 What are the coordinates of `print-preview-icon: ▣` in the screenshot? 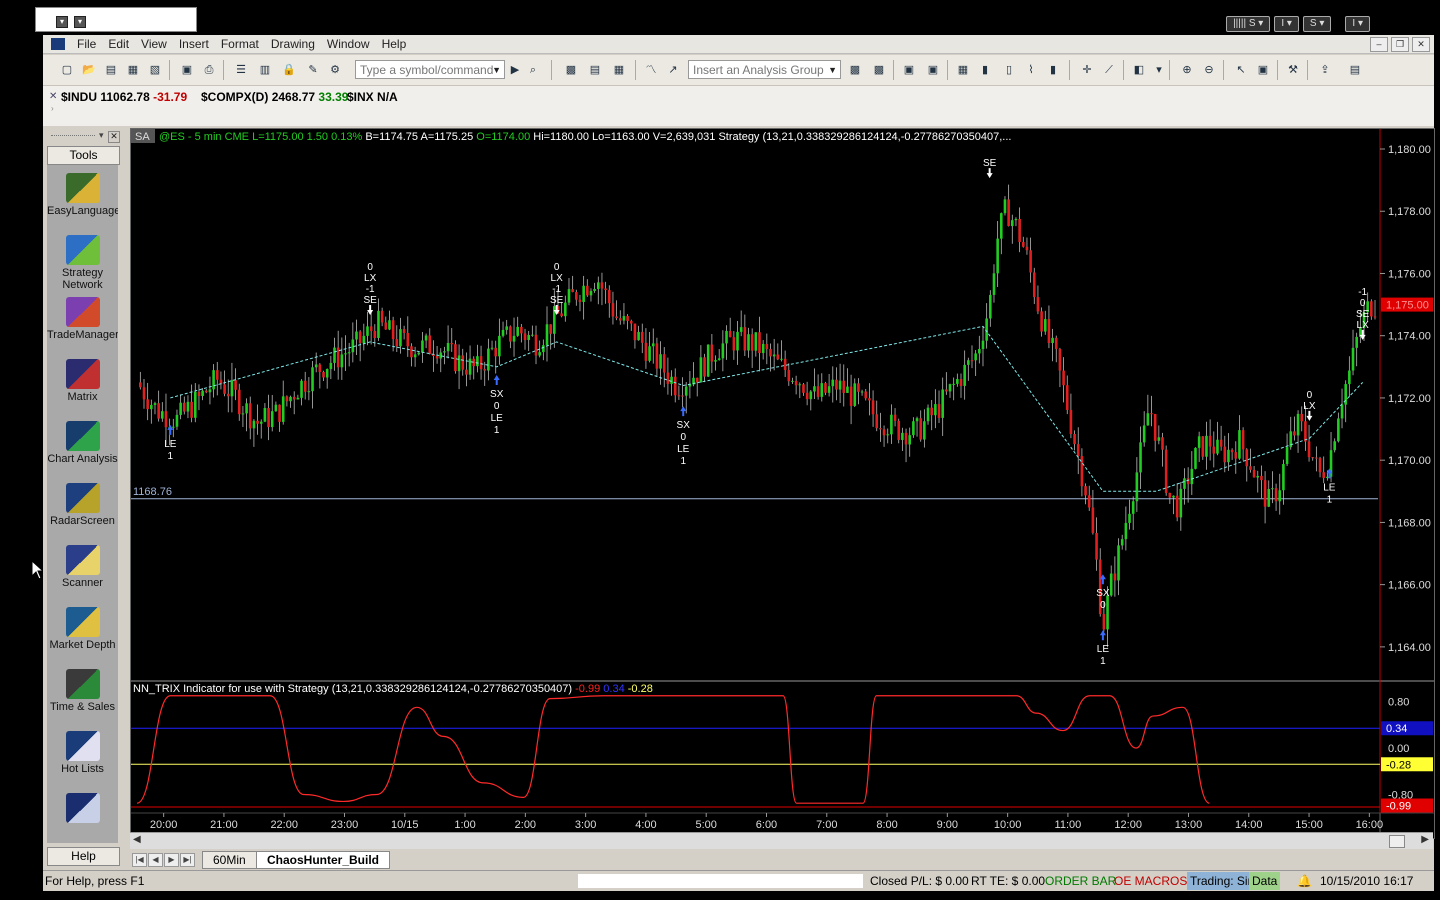 It's located at (187, 70).